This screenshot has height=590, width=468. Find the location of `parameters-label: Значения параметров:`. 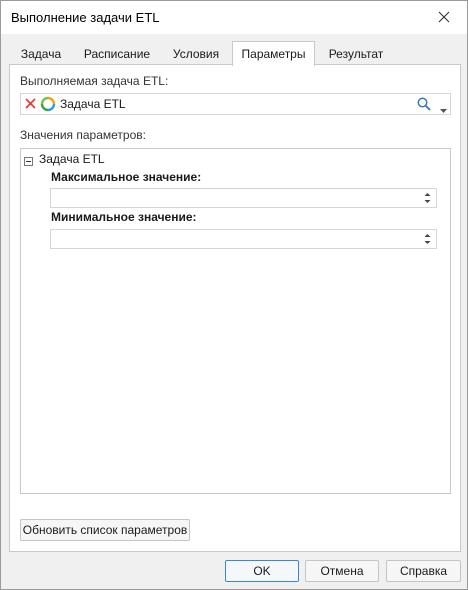

parameters-label: Значения параметров: is located at coordinates (83, 135).